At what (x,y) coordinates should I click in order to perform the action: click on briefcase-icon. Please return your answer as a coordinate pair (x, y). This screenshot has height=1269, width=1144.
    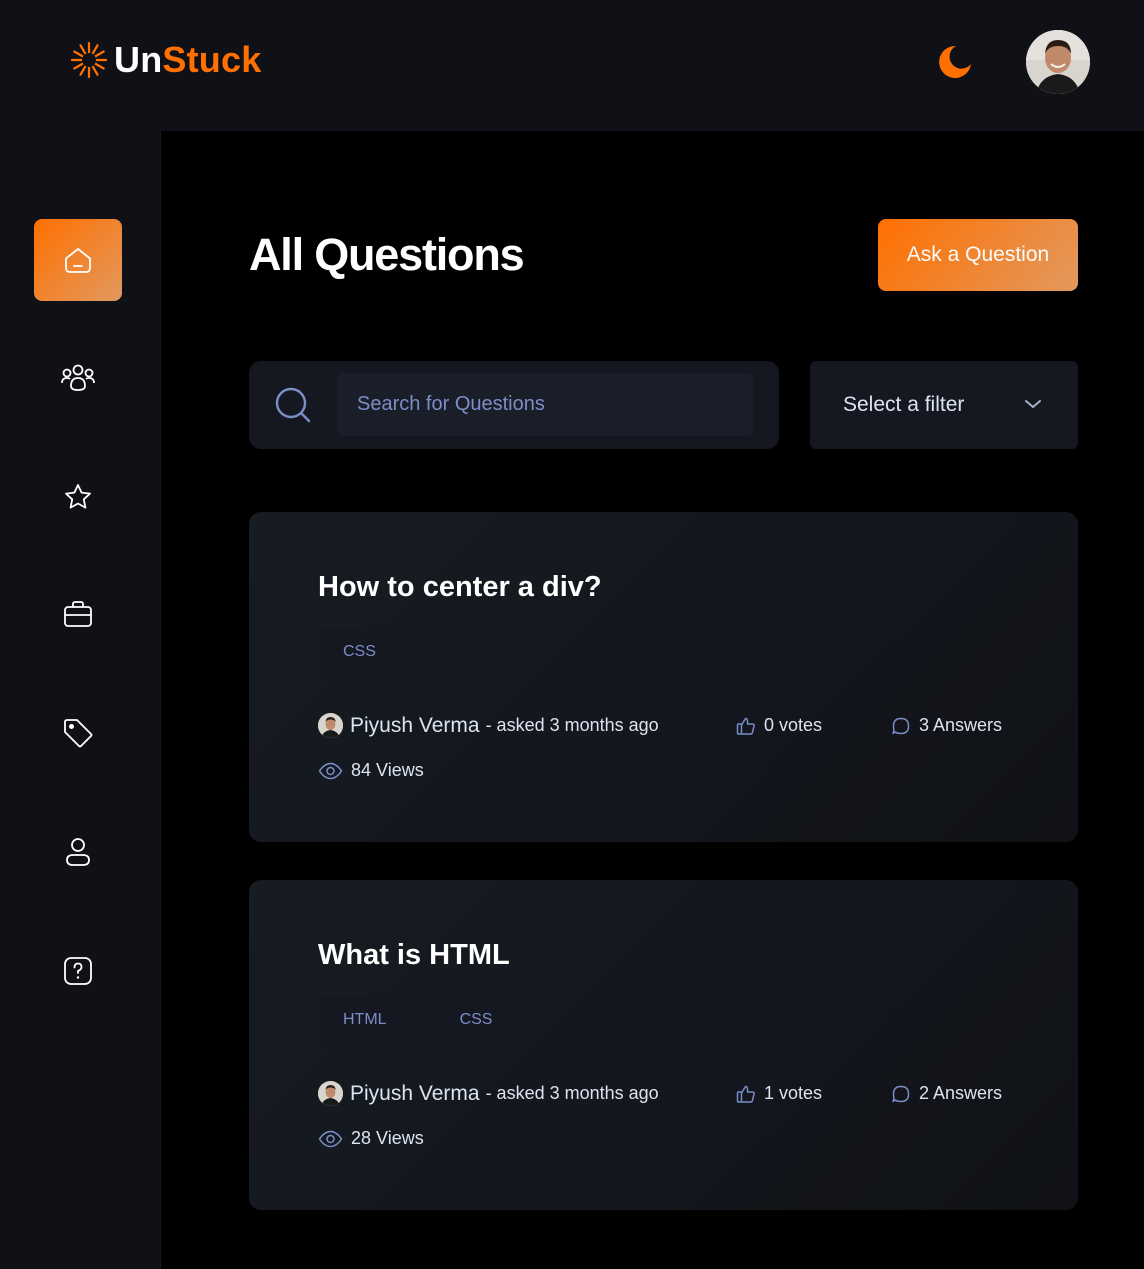
    Looking at the image, I should click on (78, 614).